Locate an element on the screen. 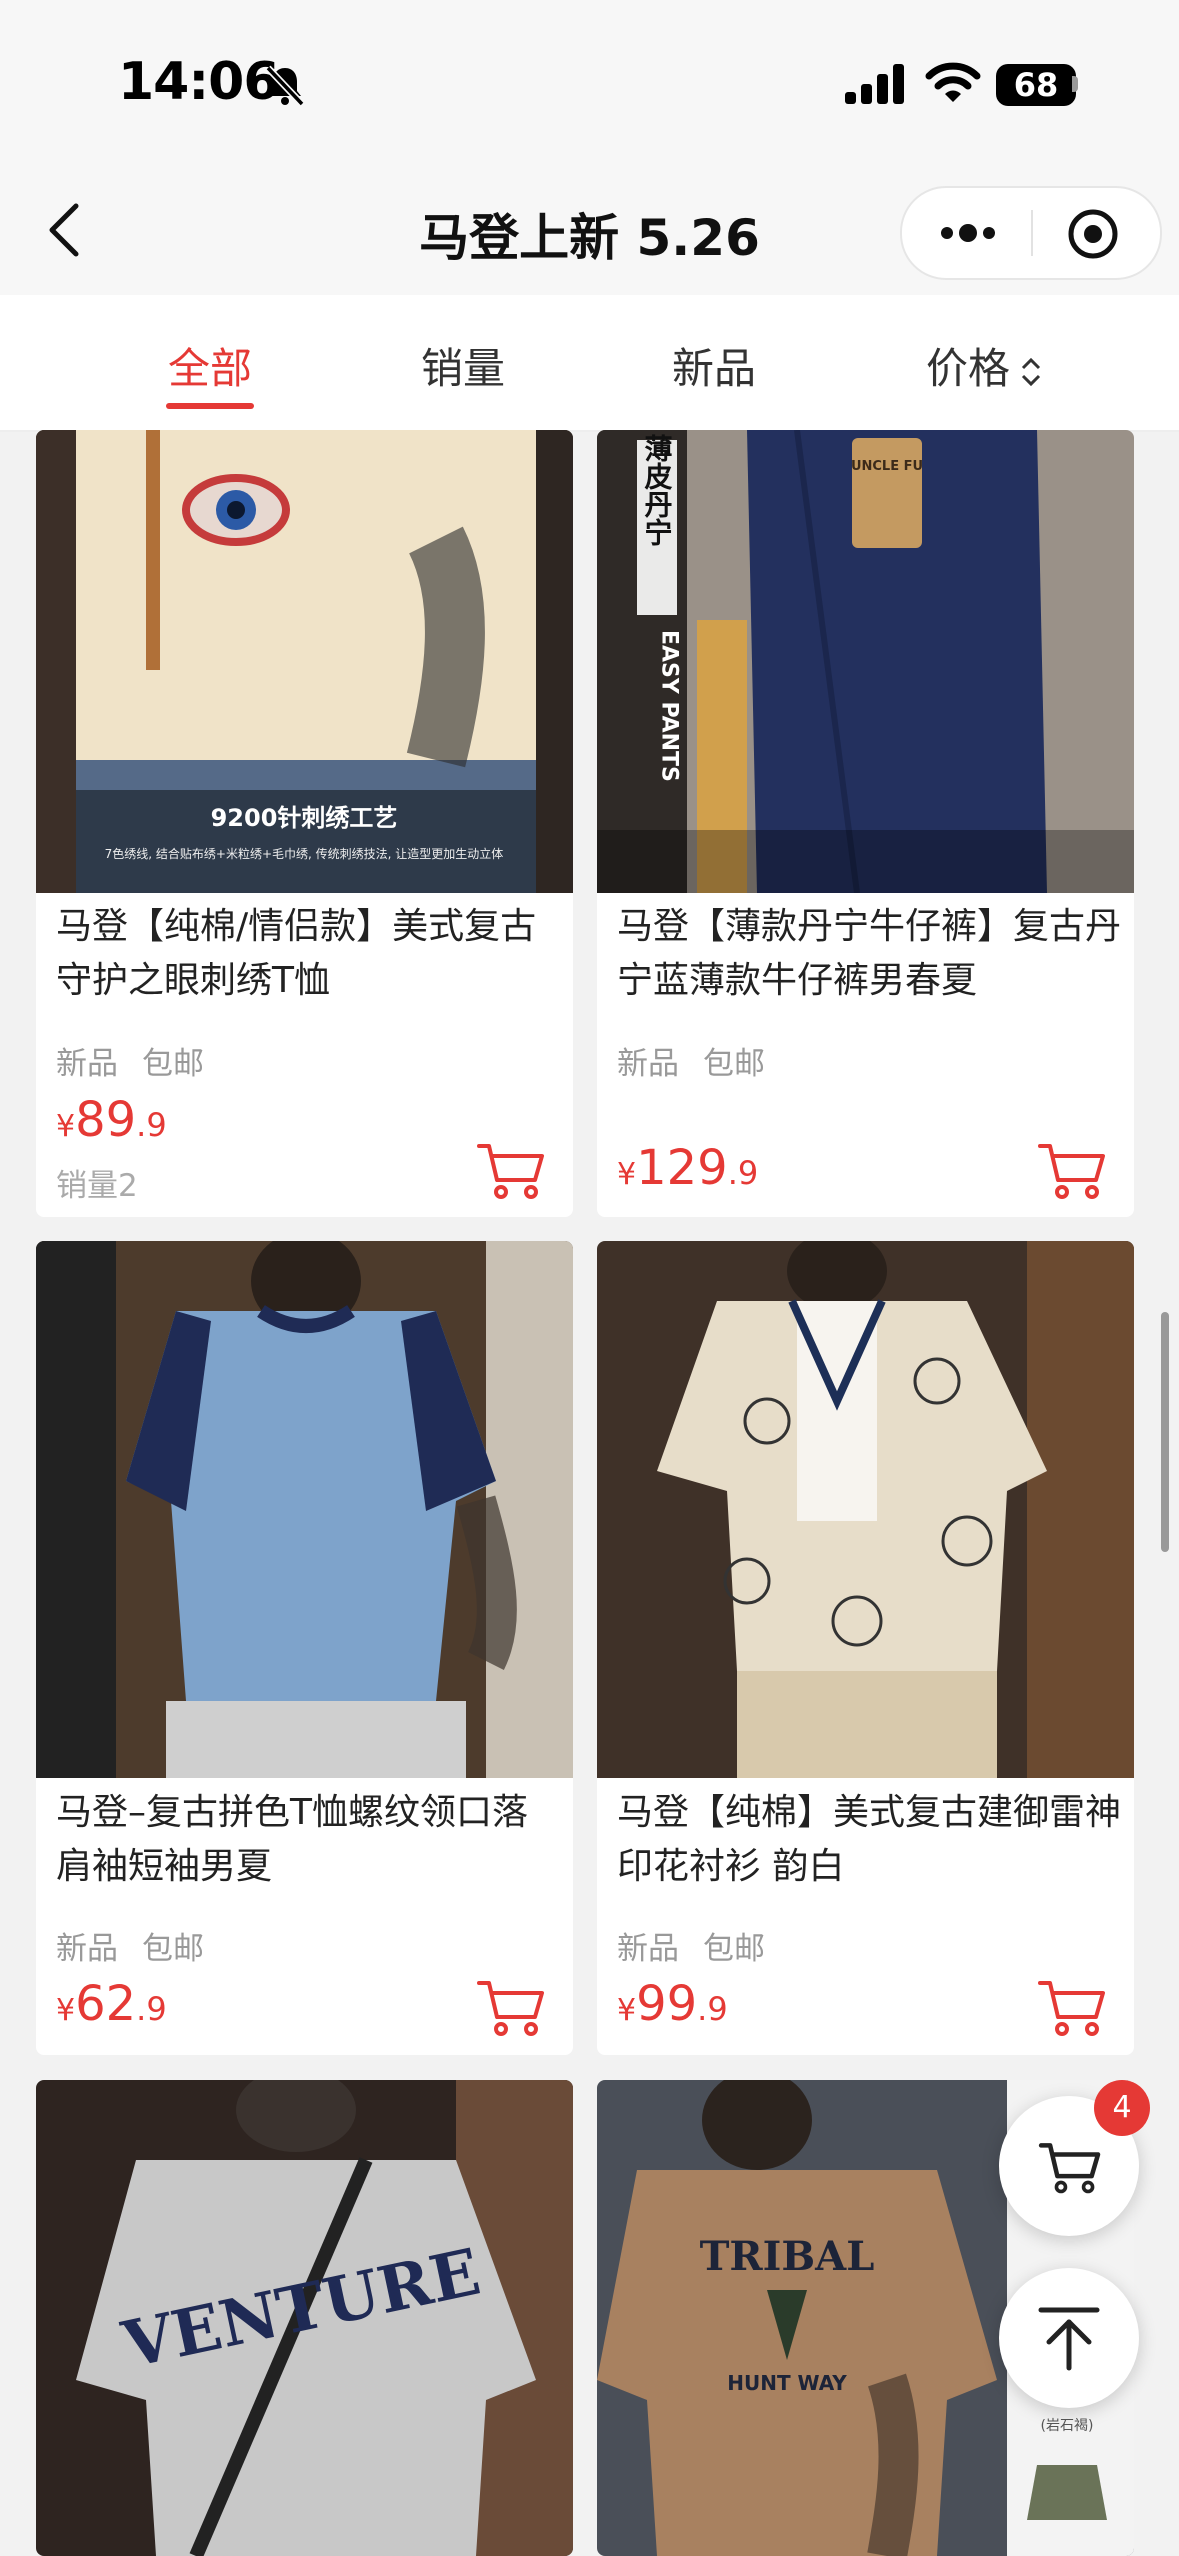 The width and height of the screenshot is (1179, 2556). capsule-divider is located at coordinates (1032, 233).